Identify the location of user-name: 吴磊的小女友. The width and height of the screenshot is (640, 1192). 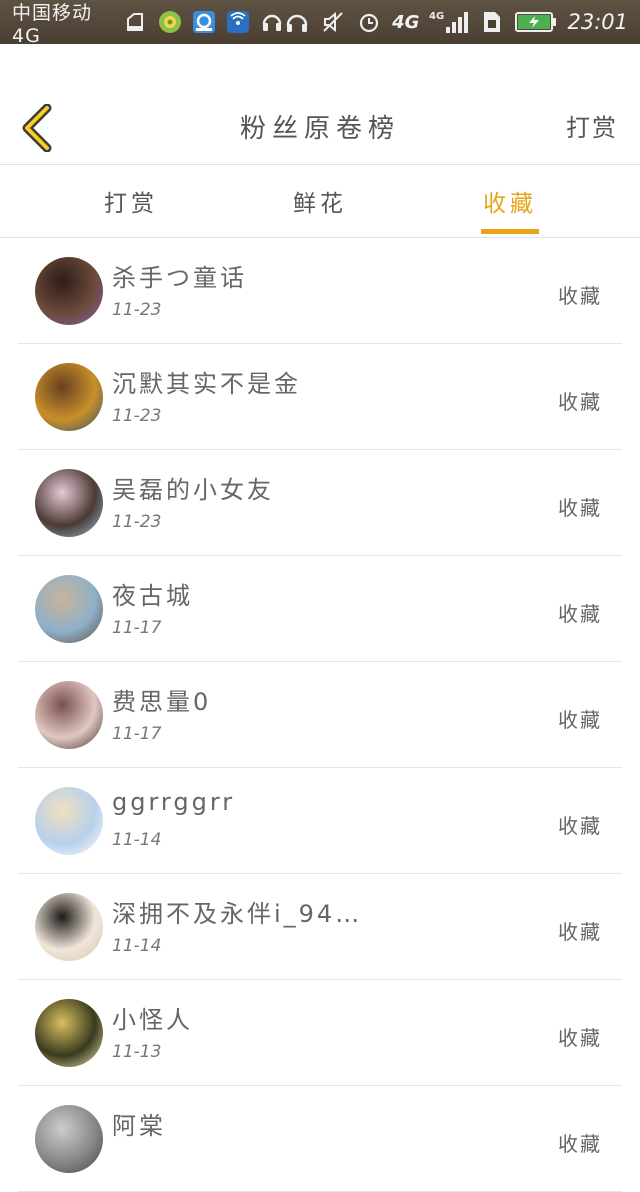
(193, 490).